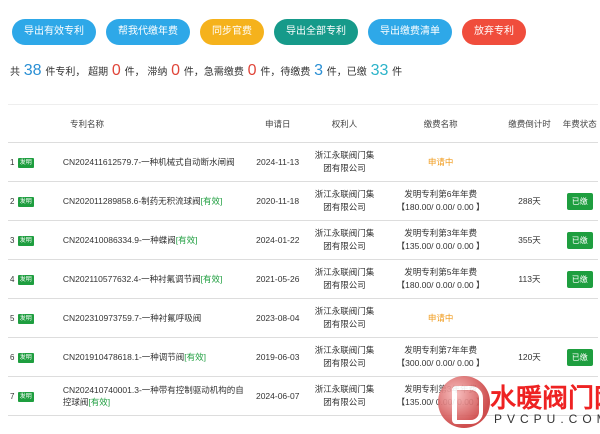 Image resolution: width=600 pixels, height=434 pixels. I want to click on countdown-days: 355天, so click(529, 240).